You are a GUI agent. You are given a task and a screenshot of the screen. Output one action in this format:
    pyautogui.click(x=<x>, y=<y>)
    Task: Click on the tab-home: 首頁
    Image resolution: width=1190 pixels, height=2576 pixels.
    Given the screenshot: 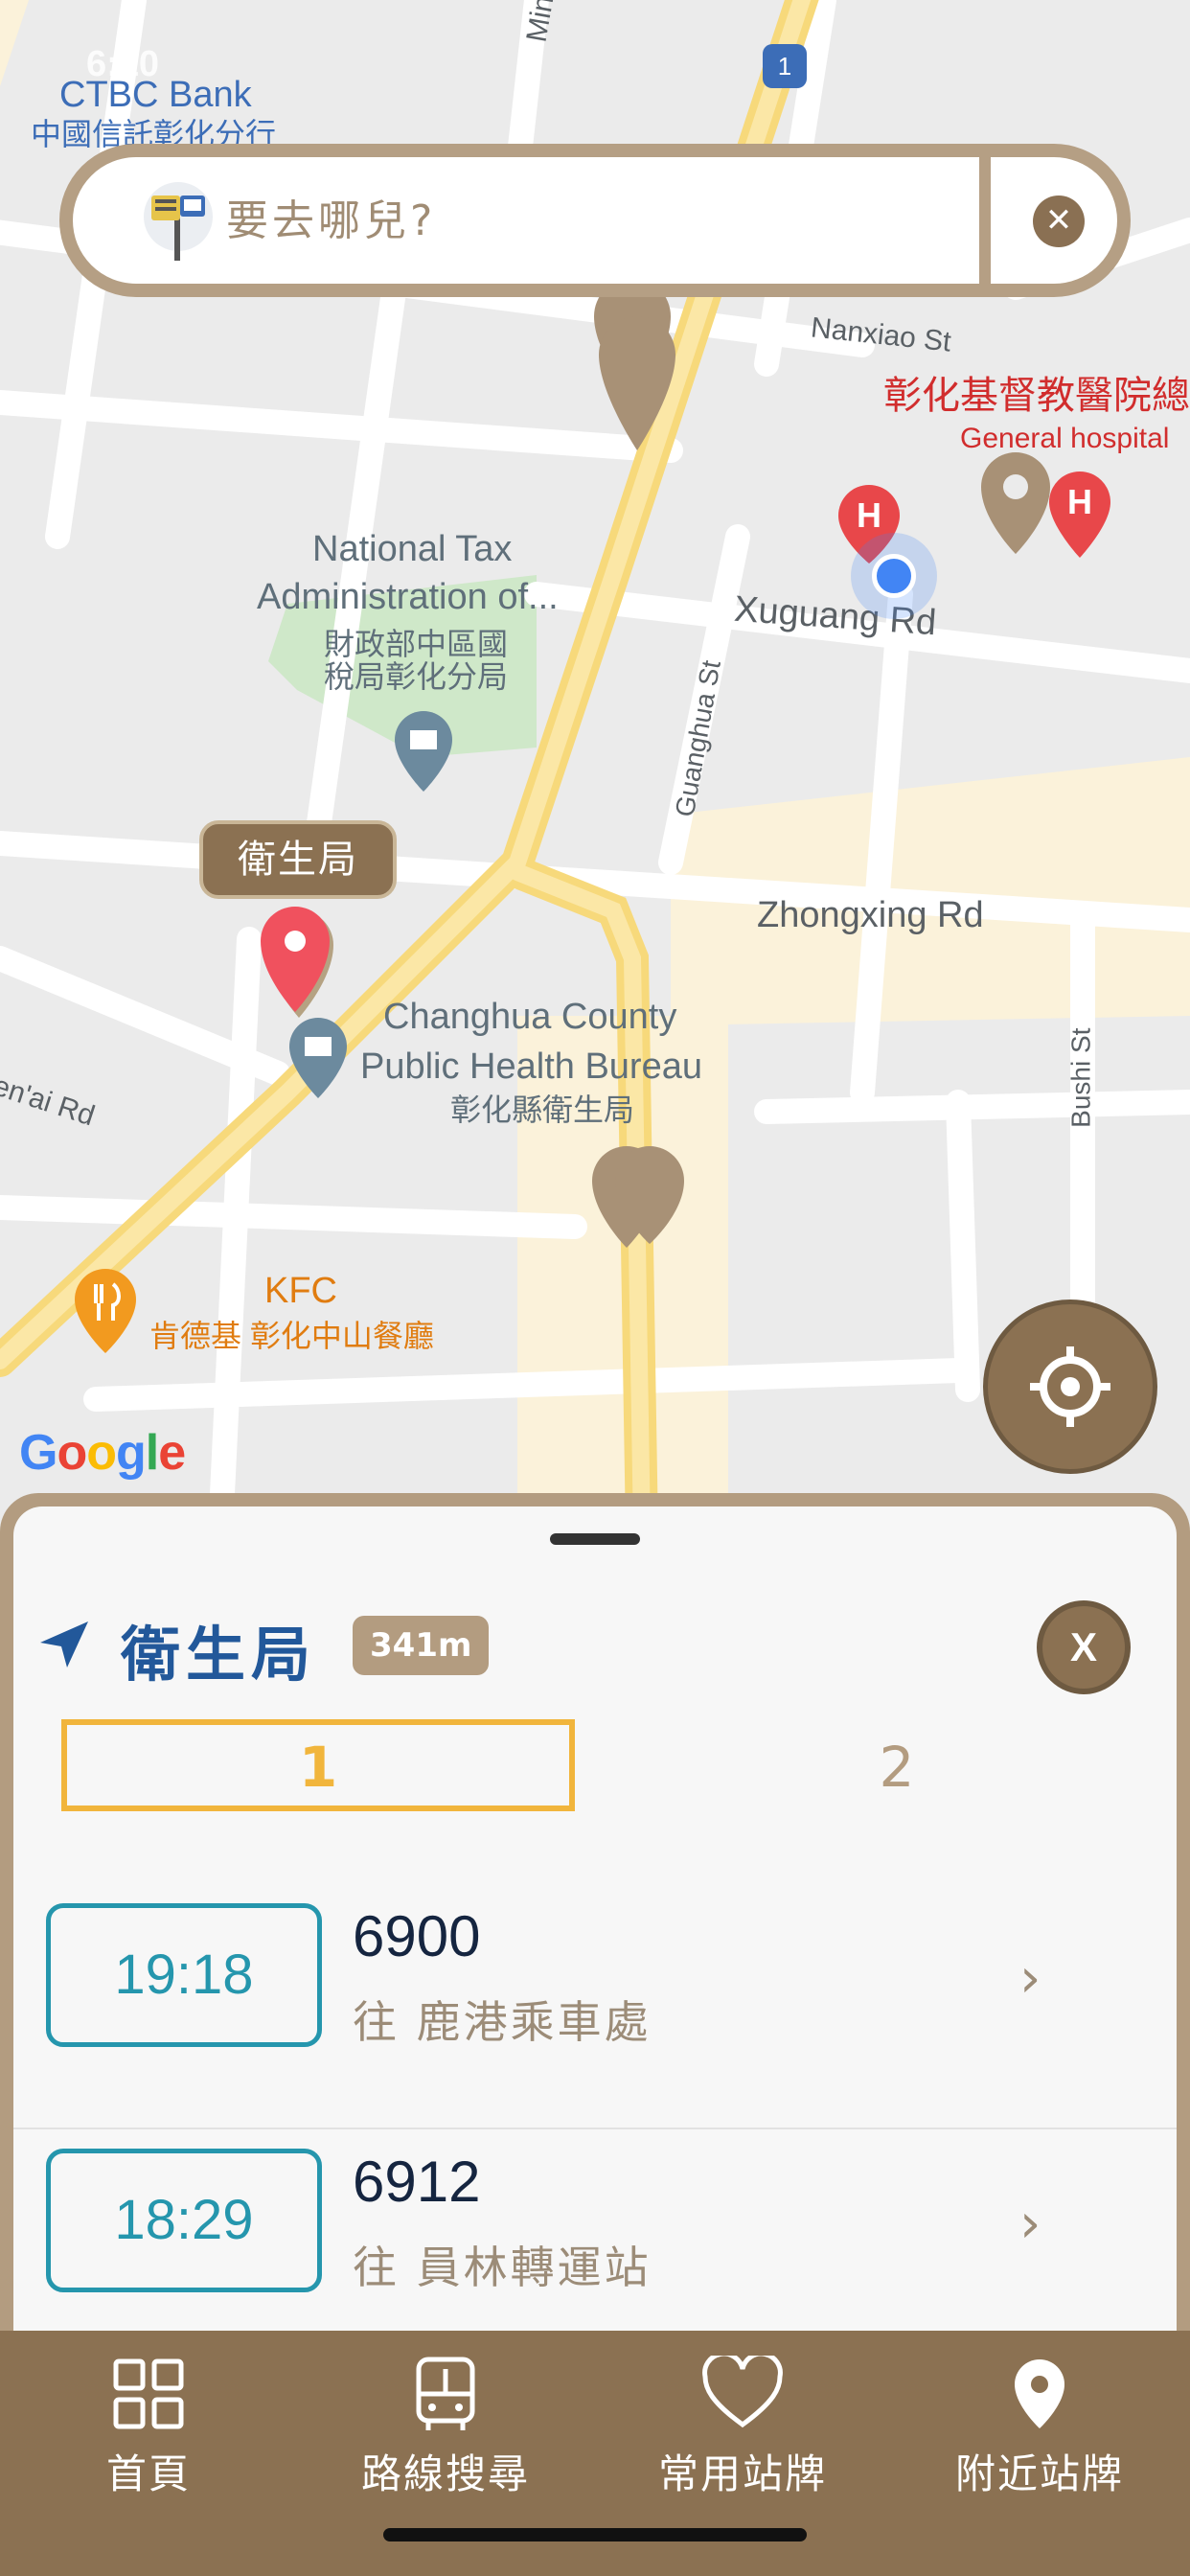 What is the action you would take?
    pyautogui.click(x=148, y=2440)
    